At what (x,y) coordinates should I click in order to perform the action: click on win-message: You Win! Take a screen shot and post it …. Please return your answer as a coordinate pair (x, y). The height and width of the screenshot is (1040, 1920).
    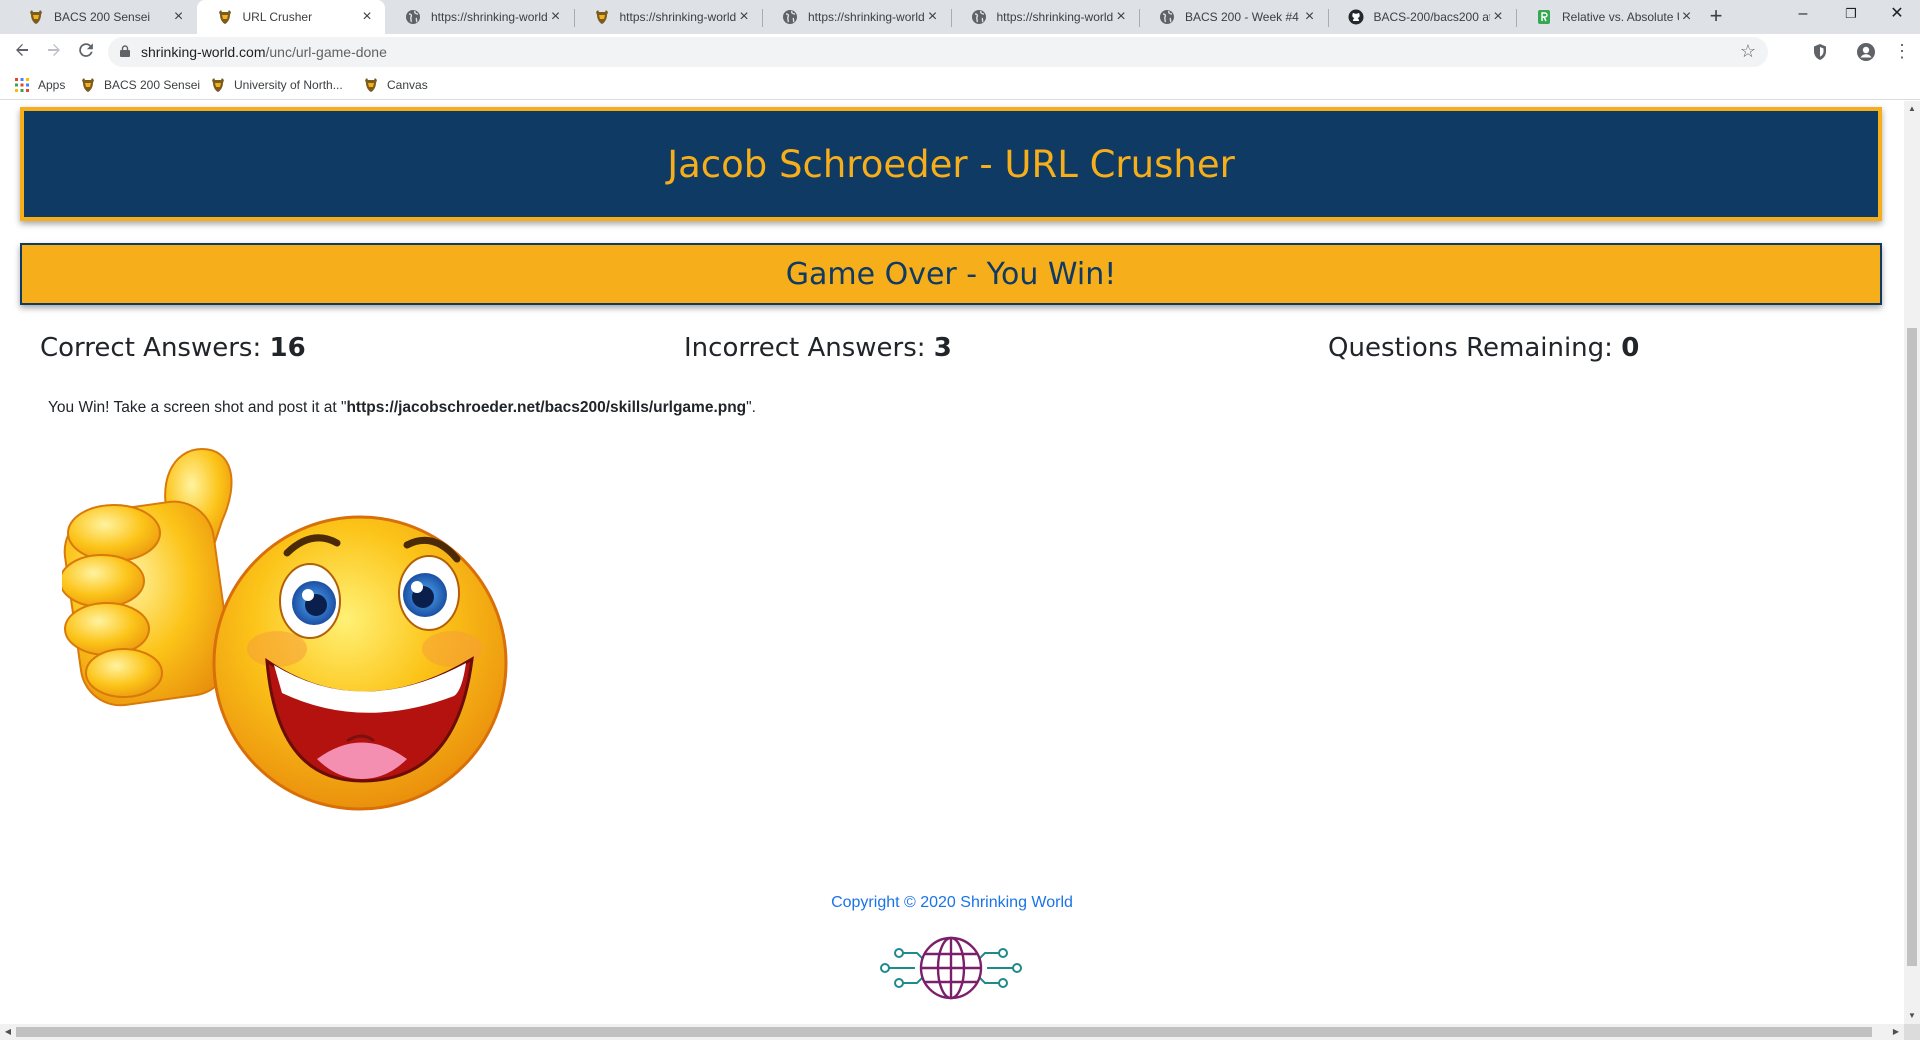
    Looking at the image, I should click on (402, 408).